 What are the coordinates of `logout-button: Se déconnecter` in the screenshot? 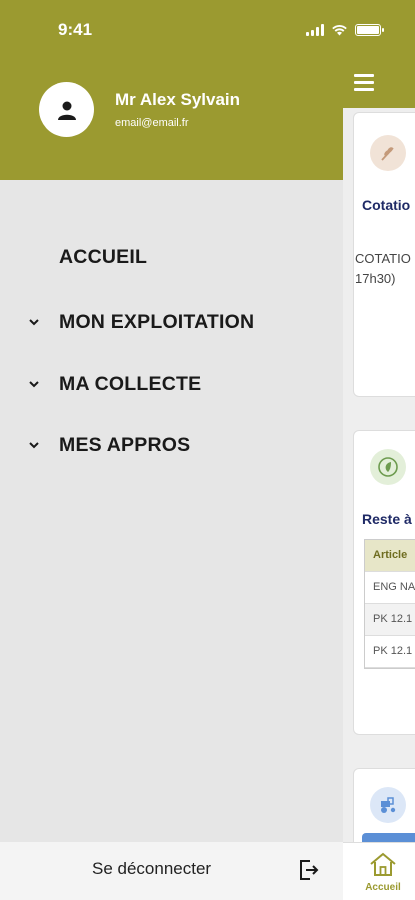 It's located at (171, 871).